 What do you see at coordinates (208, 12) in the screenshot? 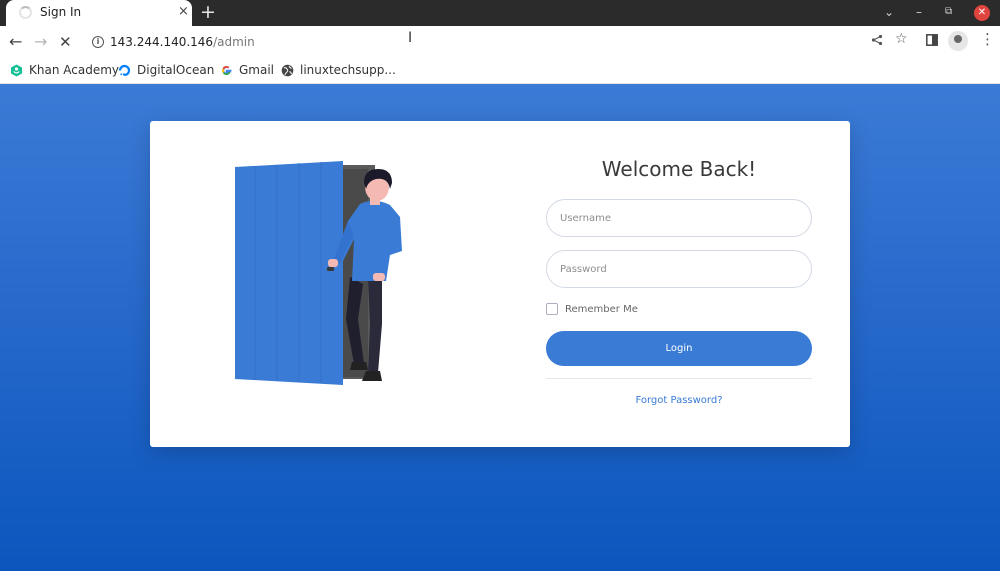
I see `new-tab-button: +` at bounding box center [208, 12].